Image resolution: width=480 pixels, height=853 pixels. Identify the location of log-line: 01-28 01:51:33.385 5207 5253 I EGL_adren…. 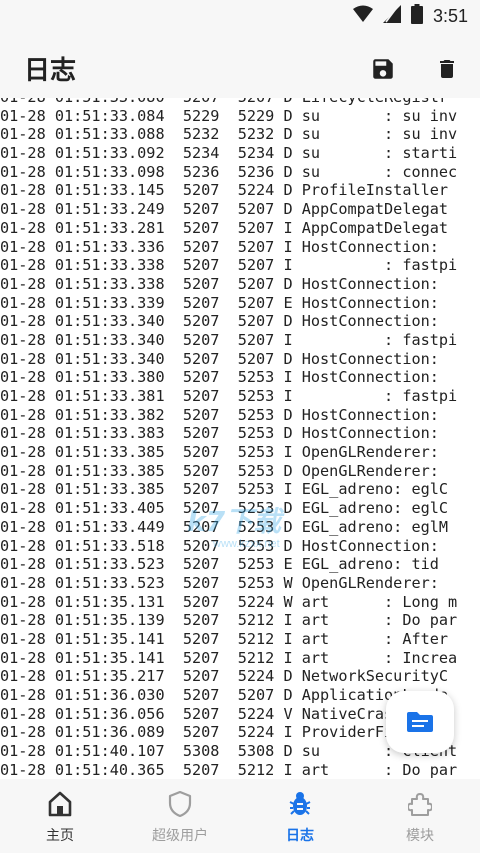
(224, 489).